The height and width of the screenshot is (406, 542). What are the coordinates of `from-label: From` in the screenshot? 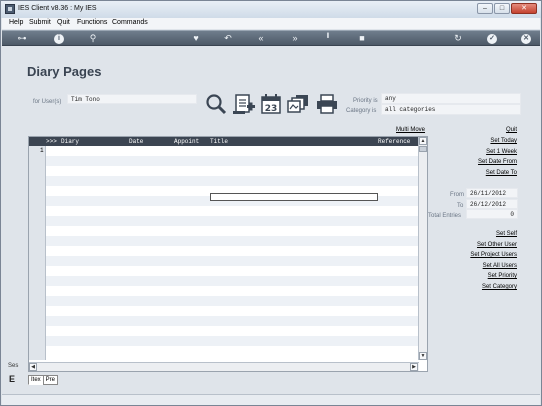 It's located at (457, 195).